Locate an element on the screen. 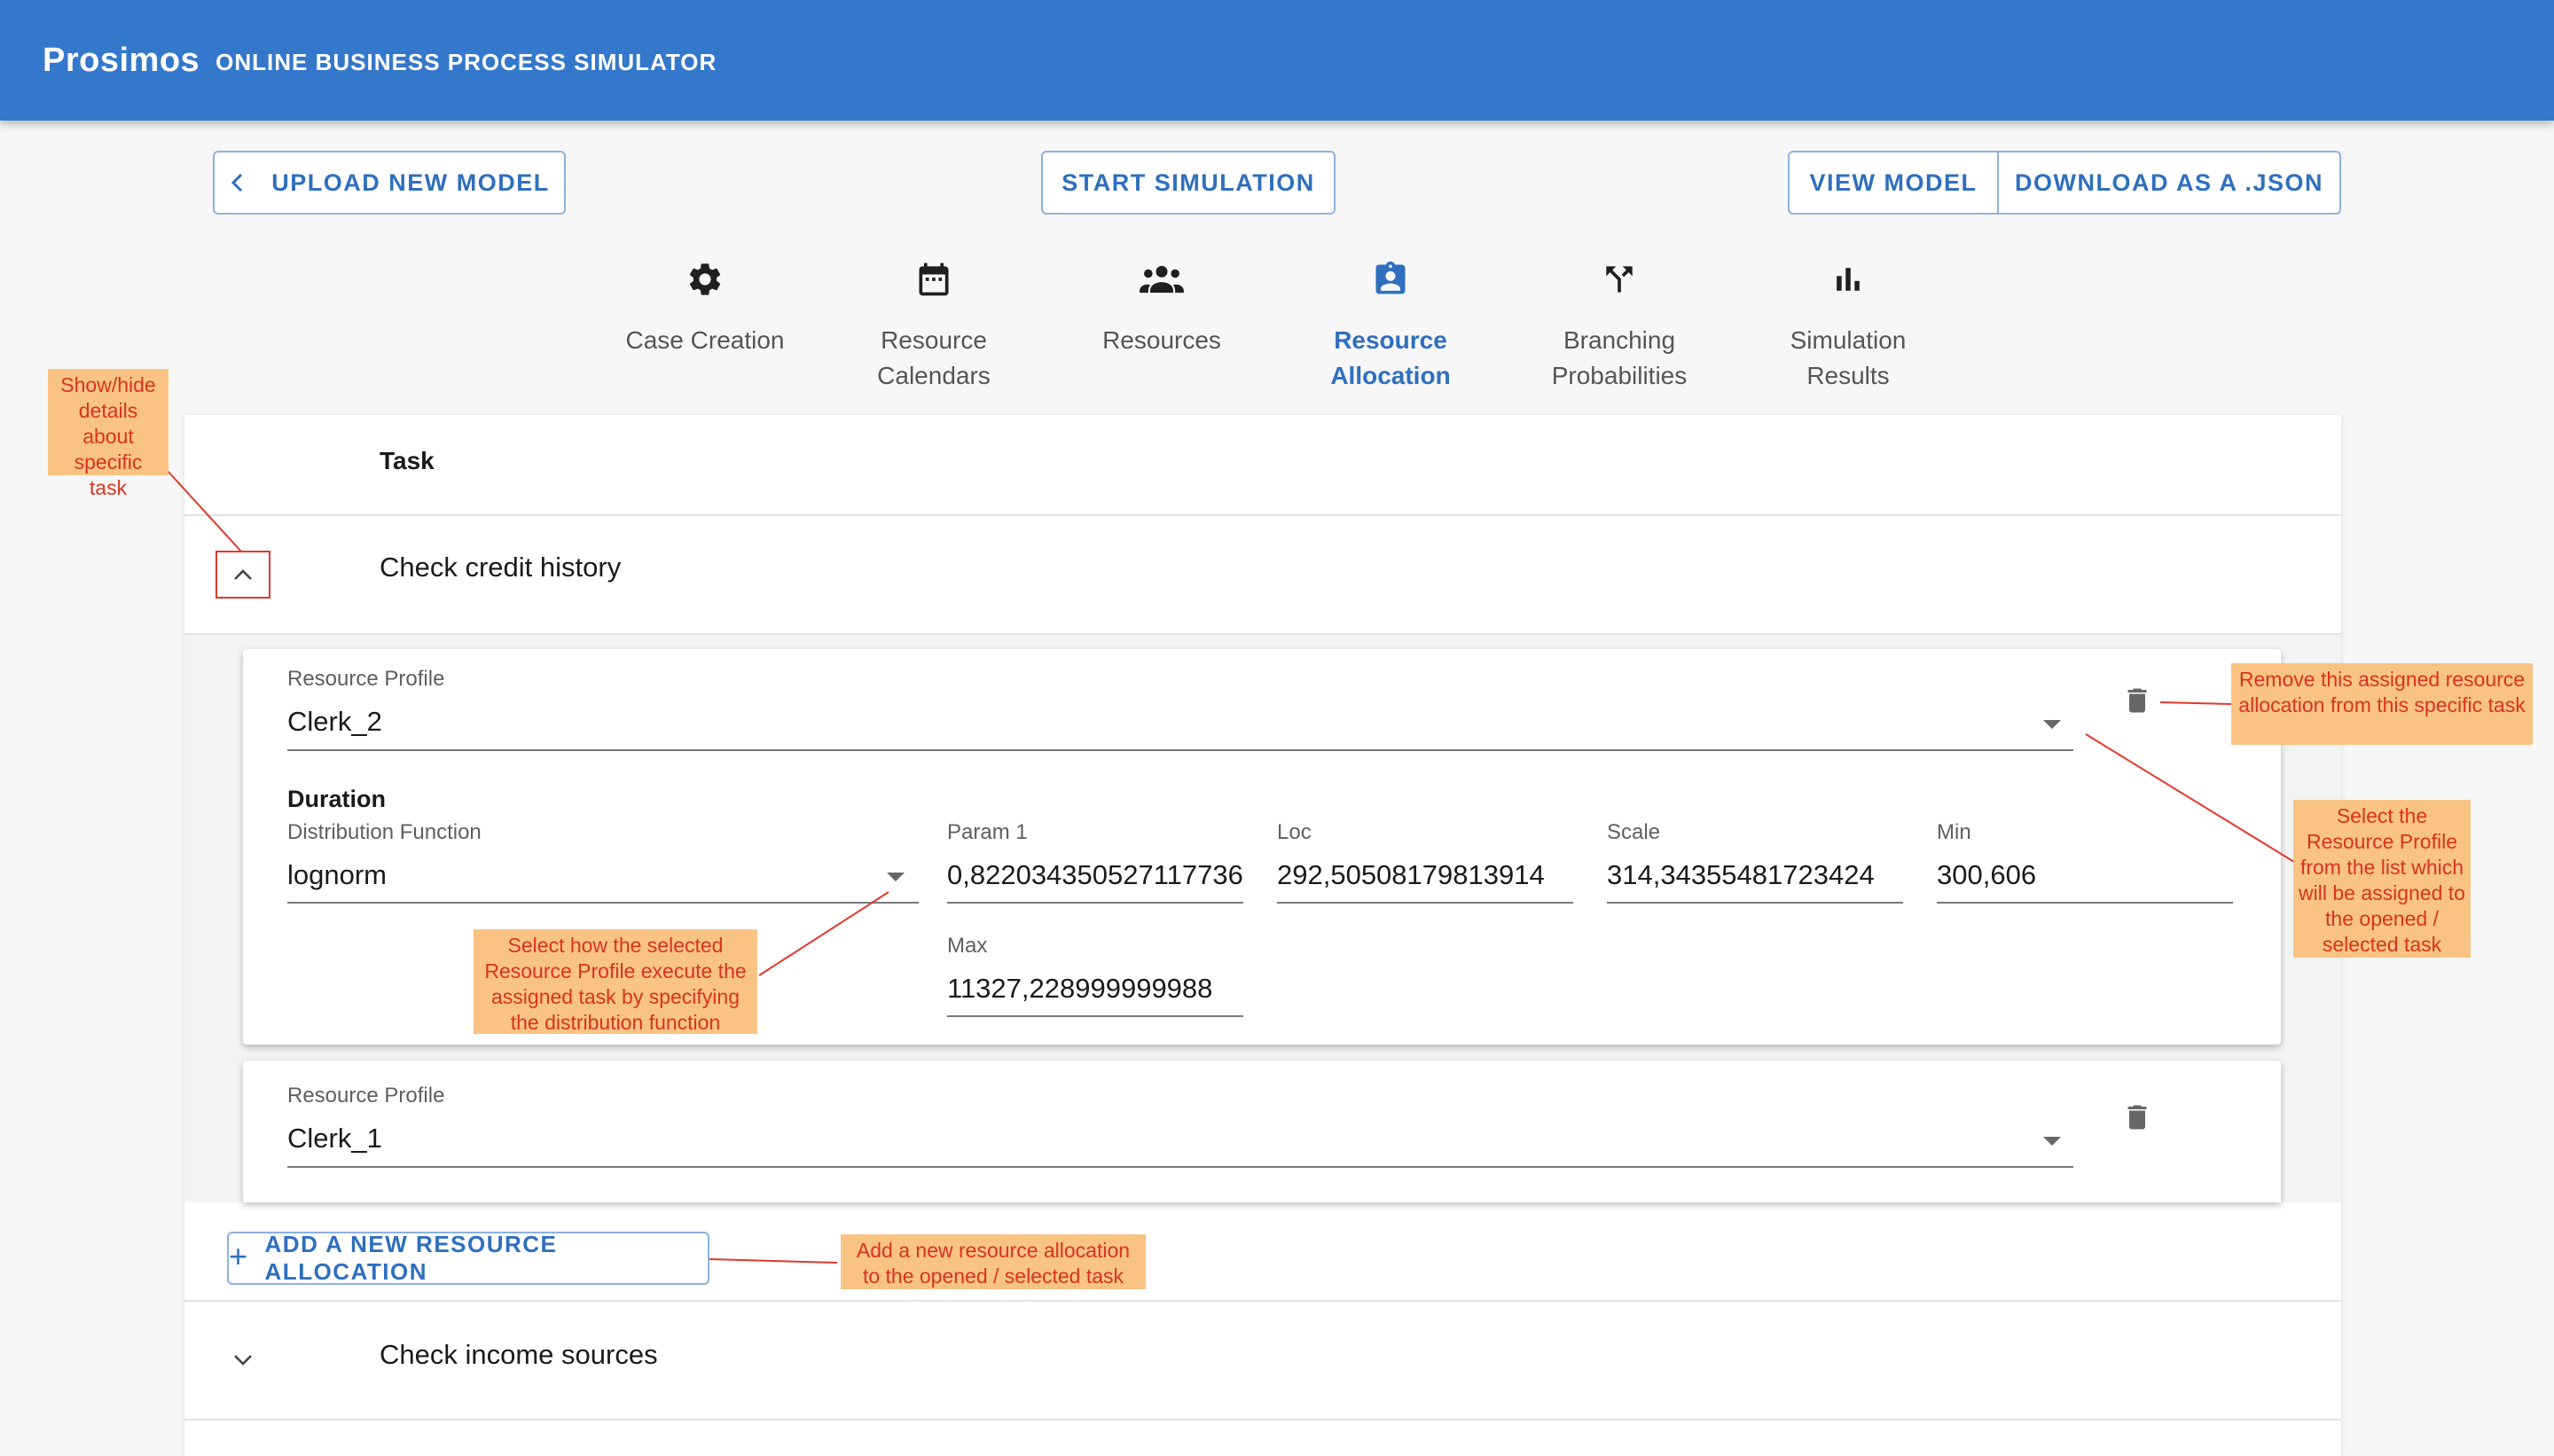  param1-label: Param 1 is located at coordinates (987, 832).